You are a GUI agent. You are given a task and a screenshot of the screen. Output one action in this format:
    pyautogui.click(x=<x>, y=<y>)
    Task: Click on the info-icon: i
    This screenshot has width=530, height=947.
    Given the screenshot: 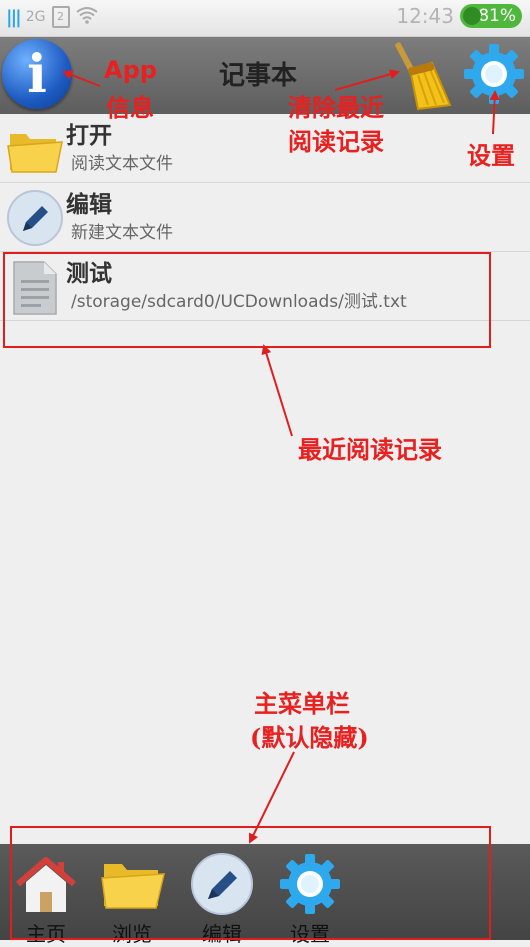 What is the action you would take?
    pyautogui.click(x=37, y=74)
    